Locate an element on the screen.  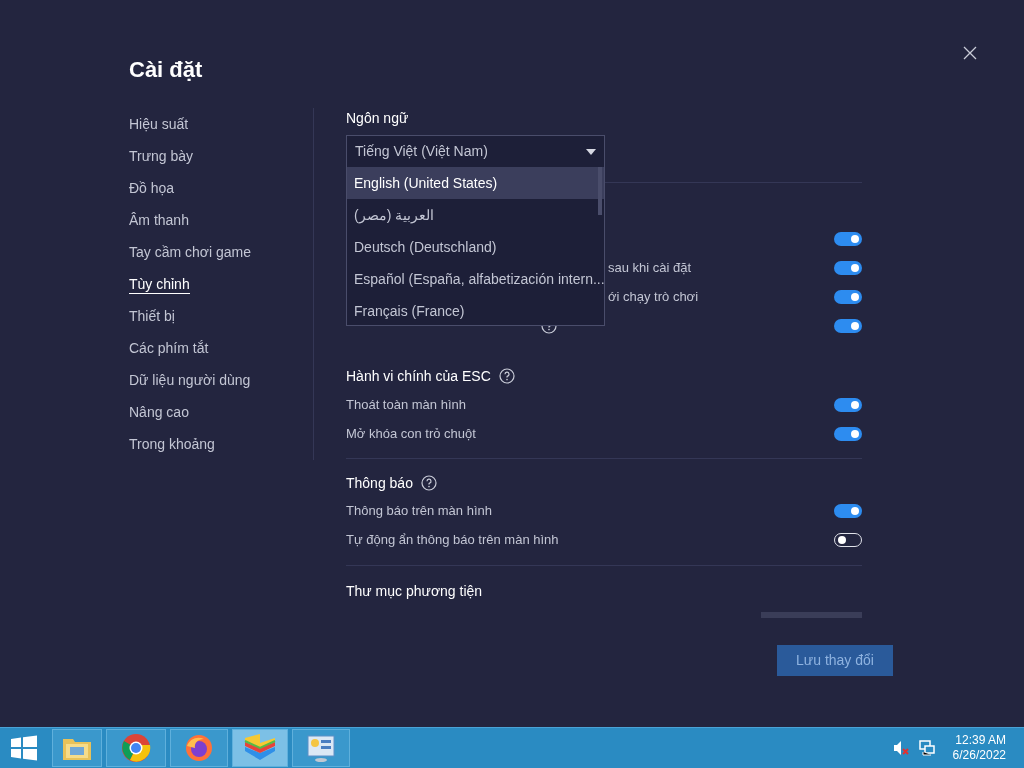
close-icon is located at coordinates (970, 53).